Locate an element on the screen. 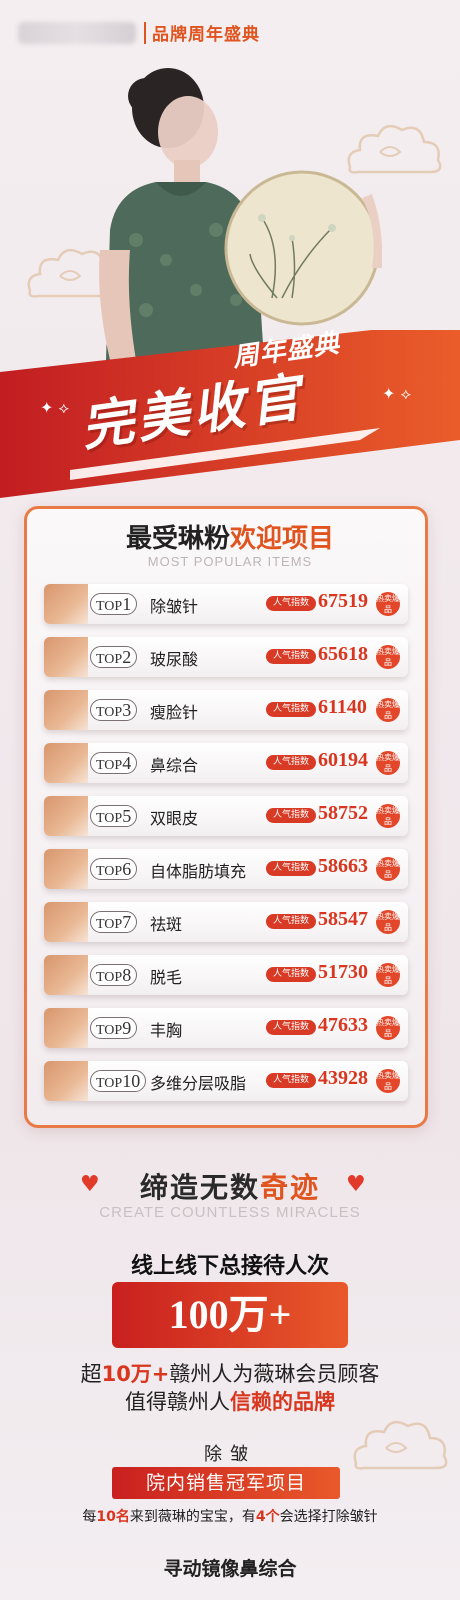 The height and width of the screenshot is (1600, 460). miracles-title-part1: 缔造无数 is located at coordinates (199, 1187).